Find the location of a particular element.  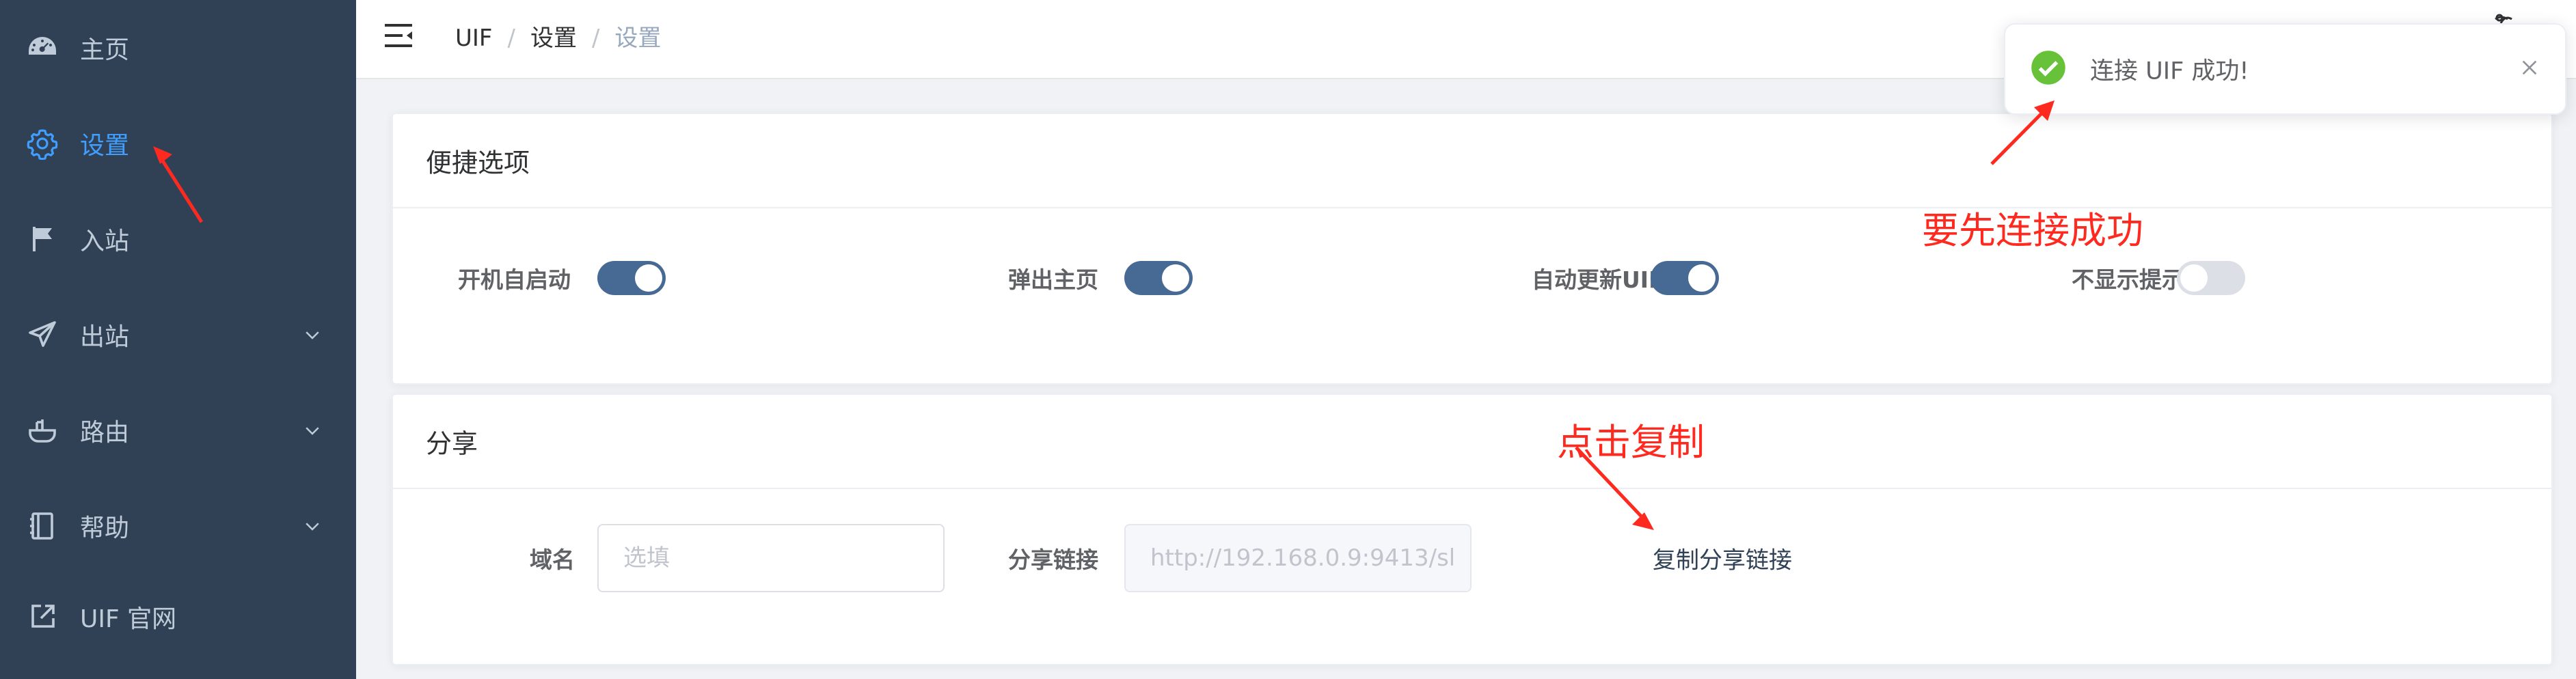

auto-update-switch is located at coordinates (1685, 278).